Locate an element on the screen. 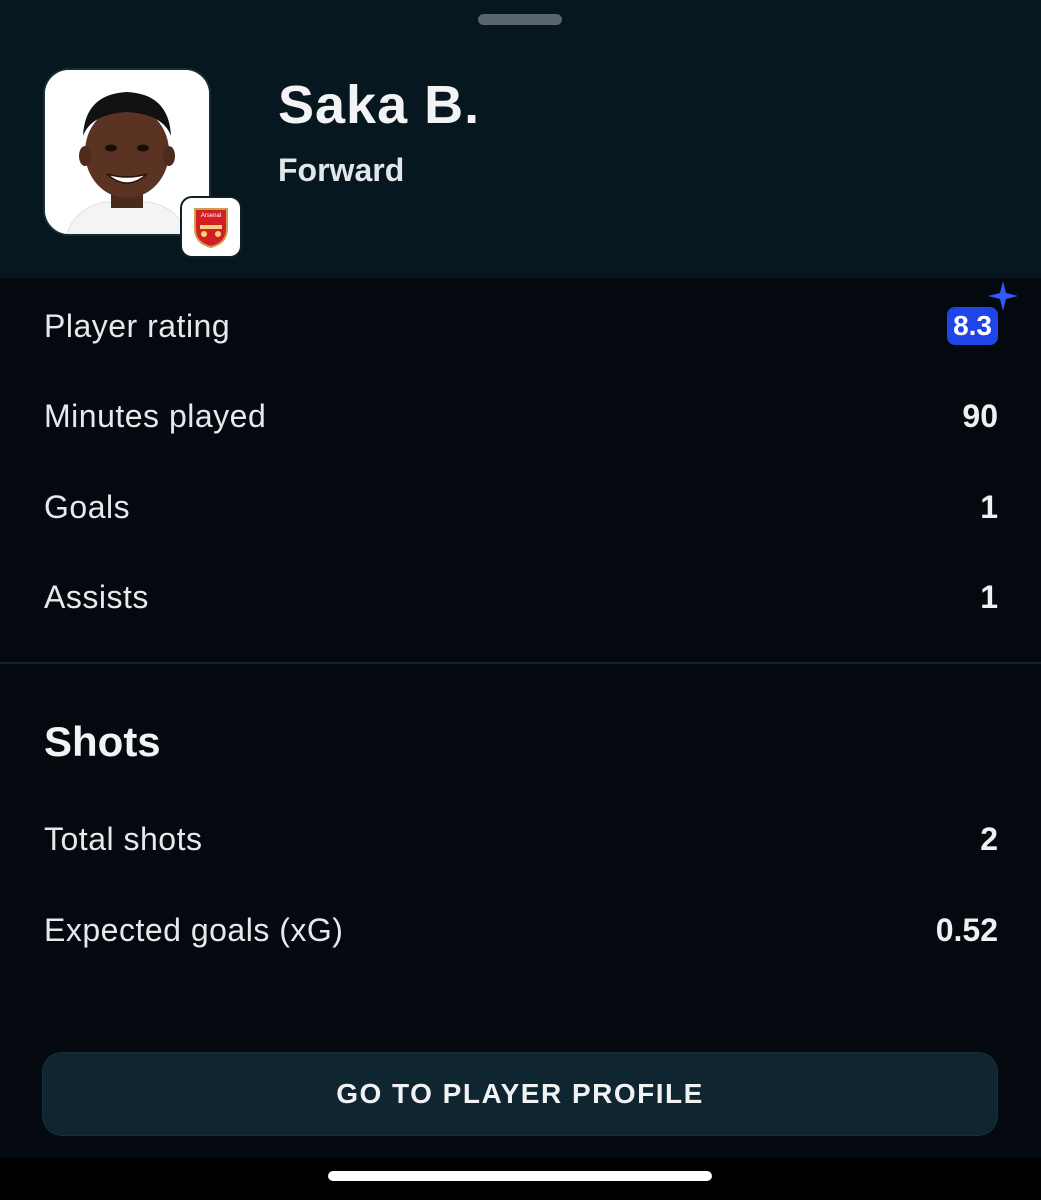 The width and height of the screenshot is (1041, 1200). stat-value: 2 is located at coordinates (989, 838).